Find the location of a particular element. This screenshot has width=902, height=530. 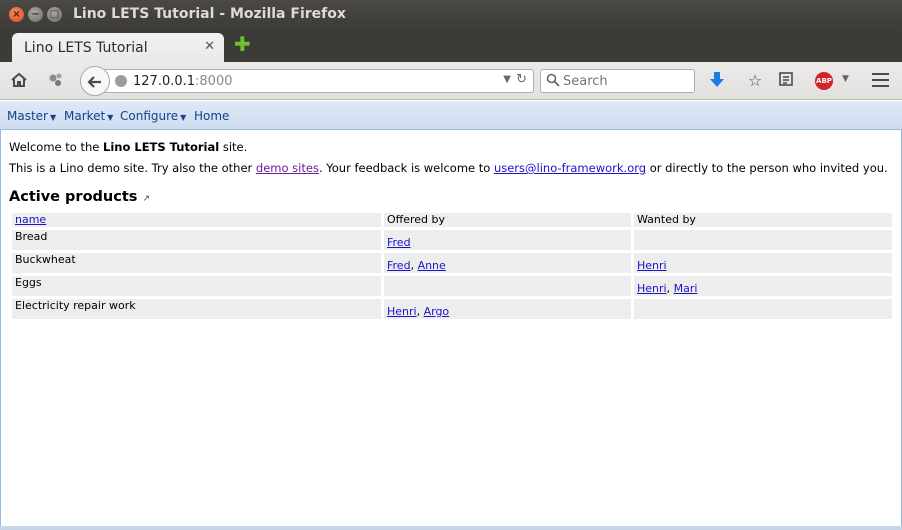

status-bar is located at coordinates (451, 528).